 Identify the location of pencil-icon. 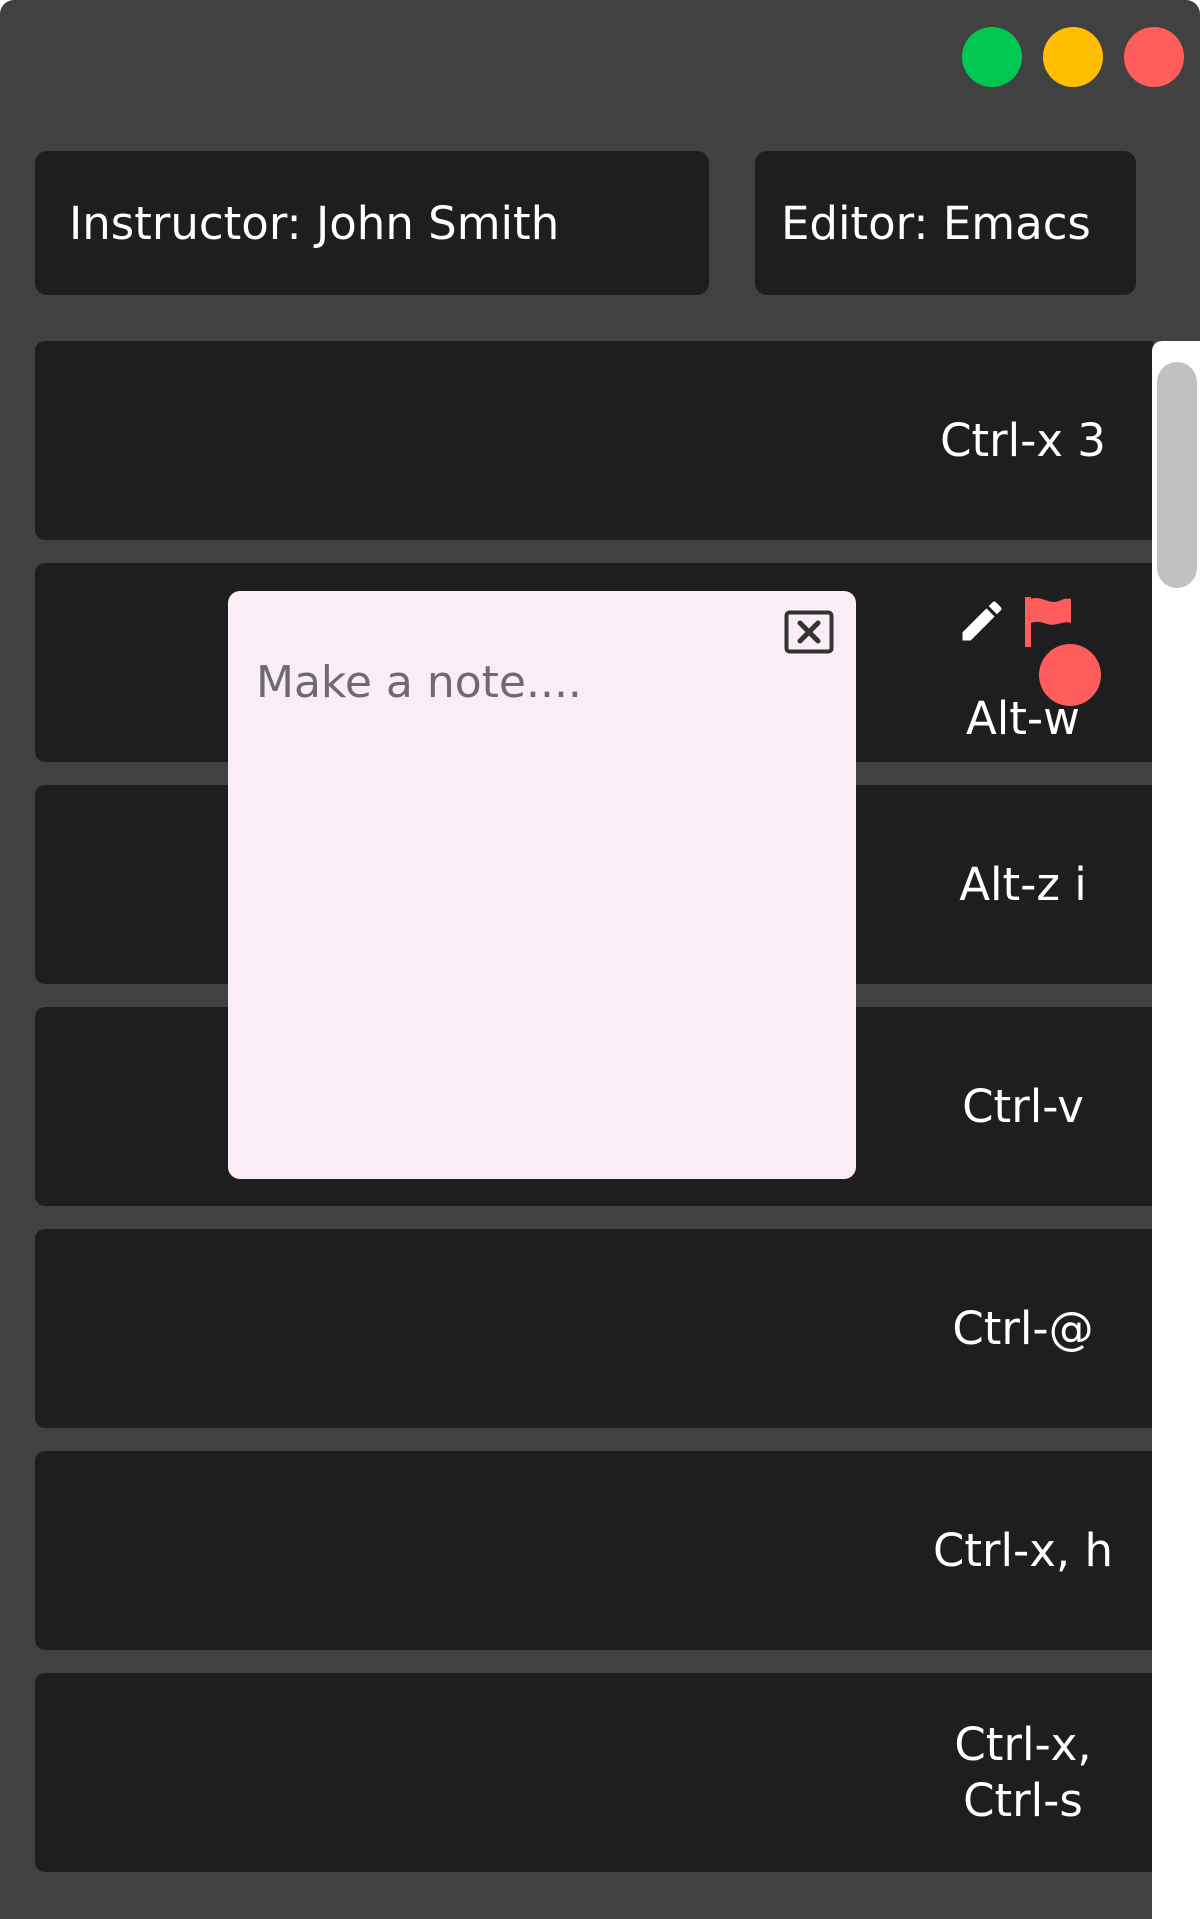
(982, 623).